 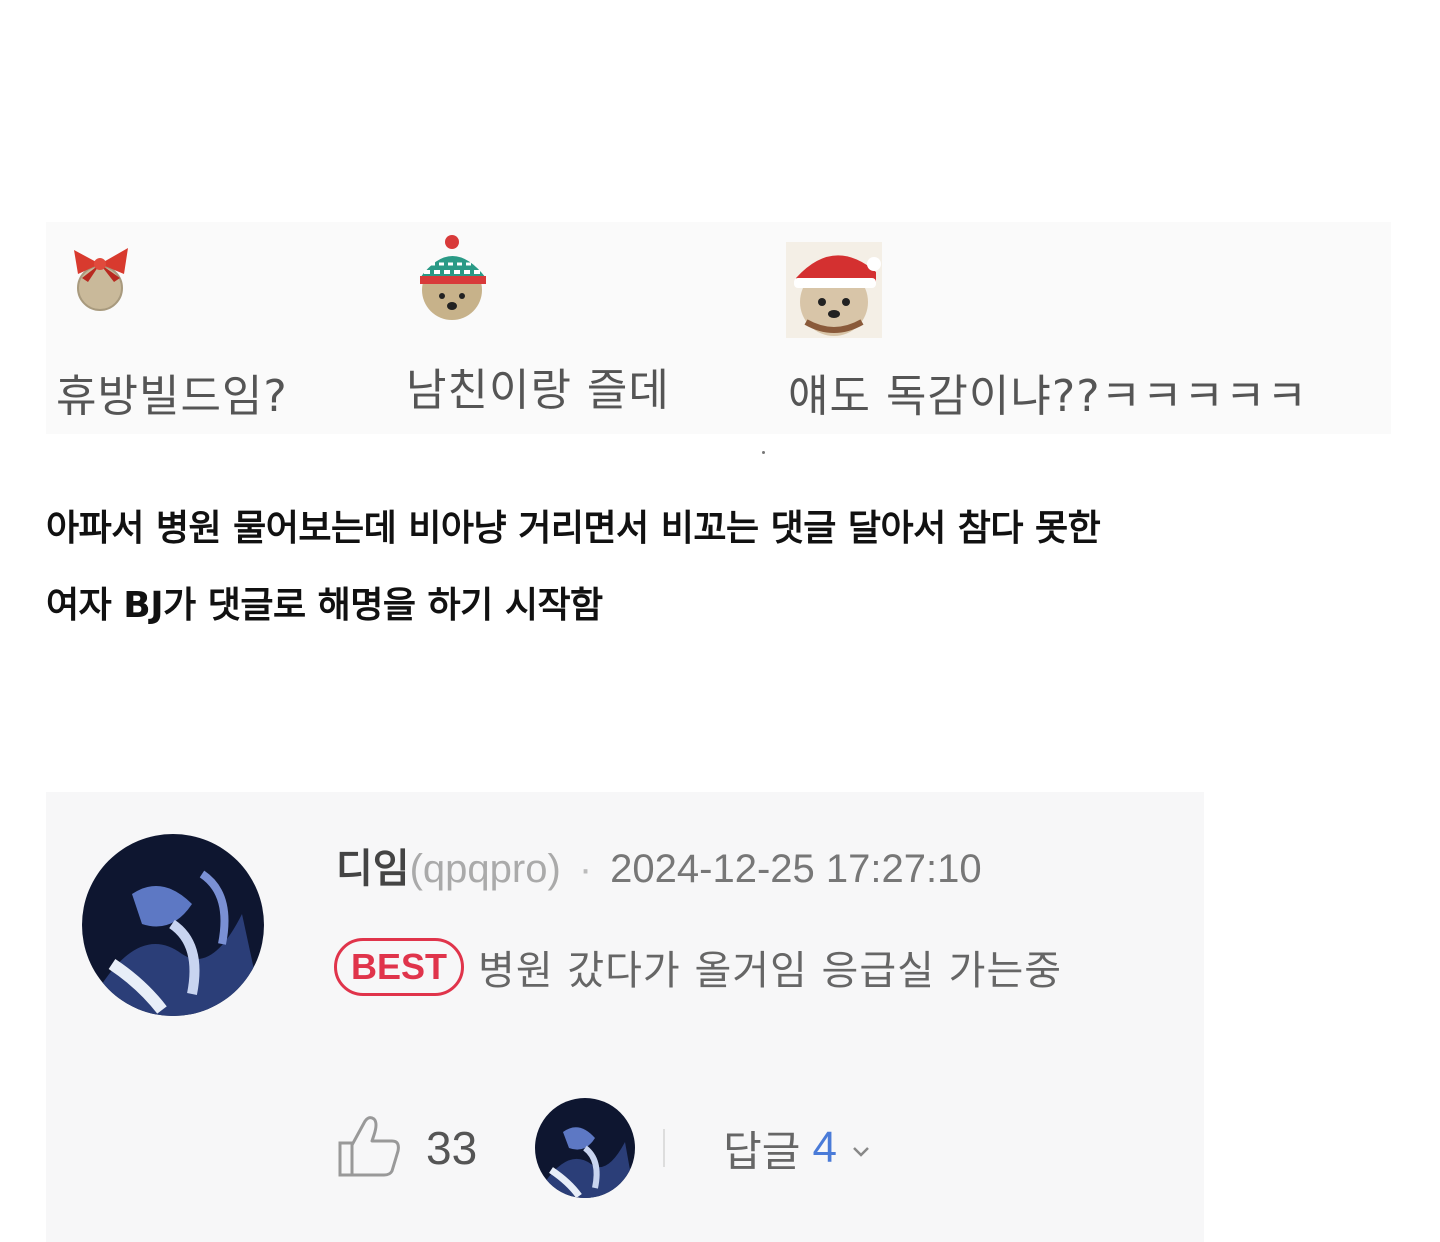 What do you see at coordinates (573, 528) in the screenshot?
I see `caption-line-1: 아파서 병원 물어보는데 비아냥 거리면서 비꼬는 댓글 달아서 참다 못한` at bounding box center [573, 528].